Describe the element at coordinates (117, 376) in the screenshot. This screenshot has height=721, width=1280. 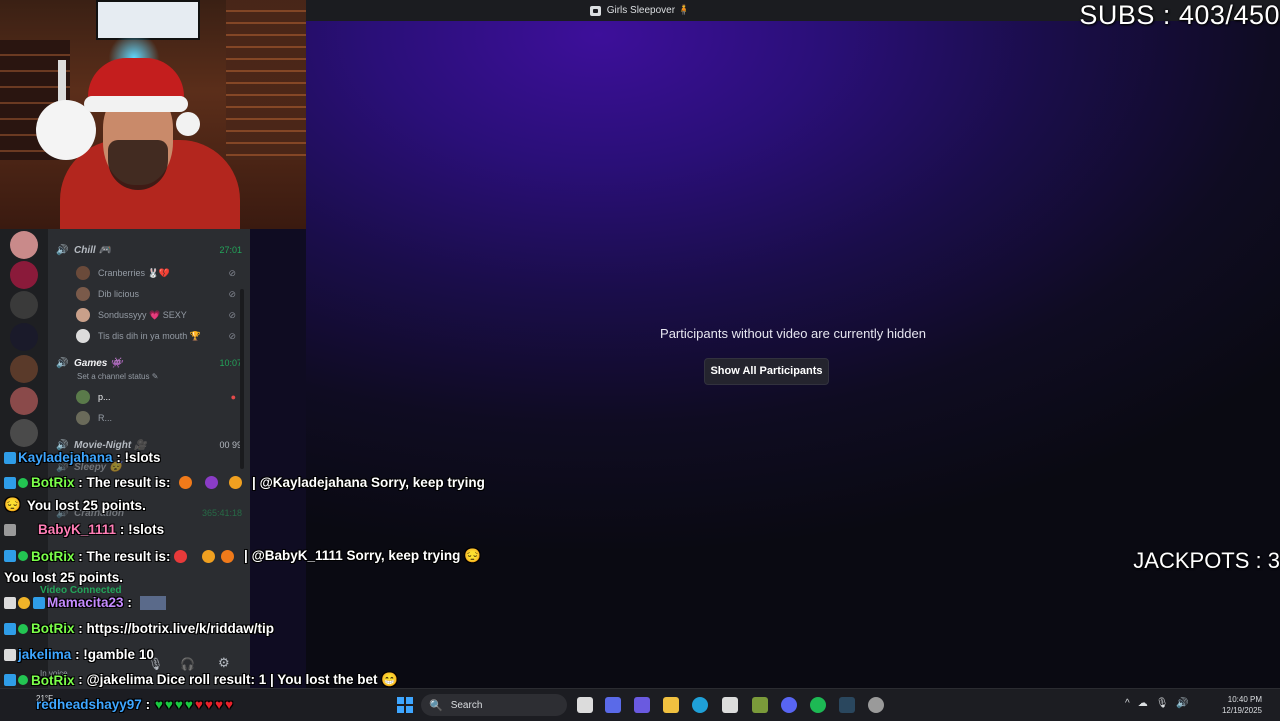
I see `channel-status: Set a channel status ✎` at that location.